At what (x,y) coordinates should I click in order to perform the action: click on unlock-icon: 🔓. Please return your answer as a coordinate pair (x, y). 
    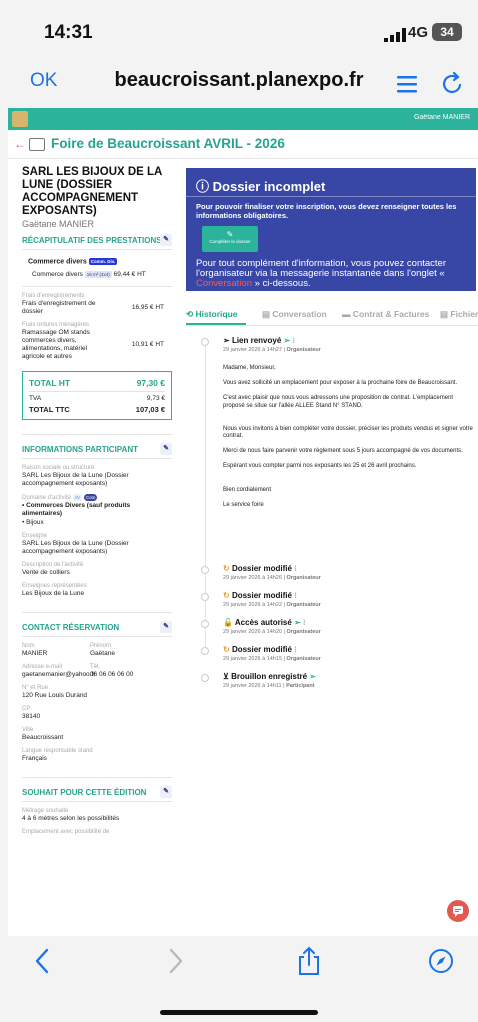
    Looking at the image, I should click on (228, 622).